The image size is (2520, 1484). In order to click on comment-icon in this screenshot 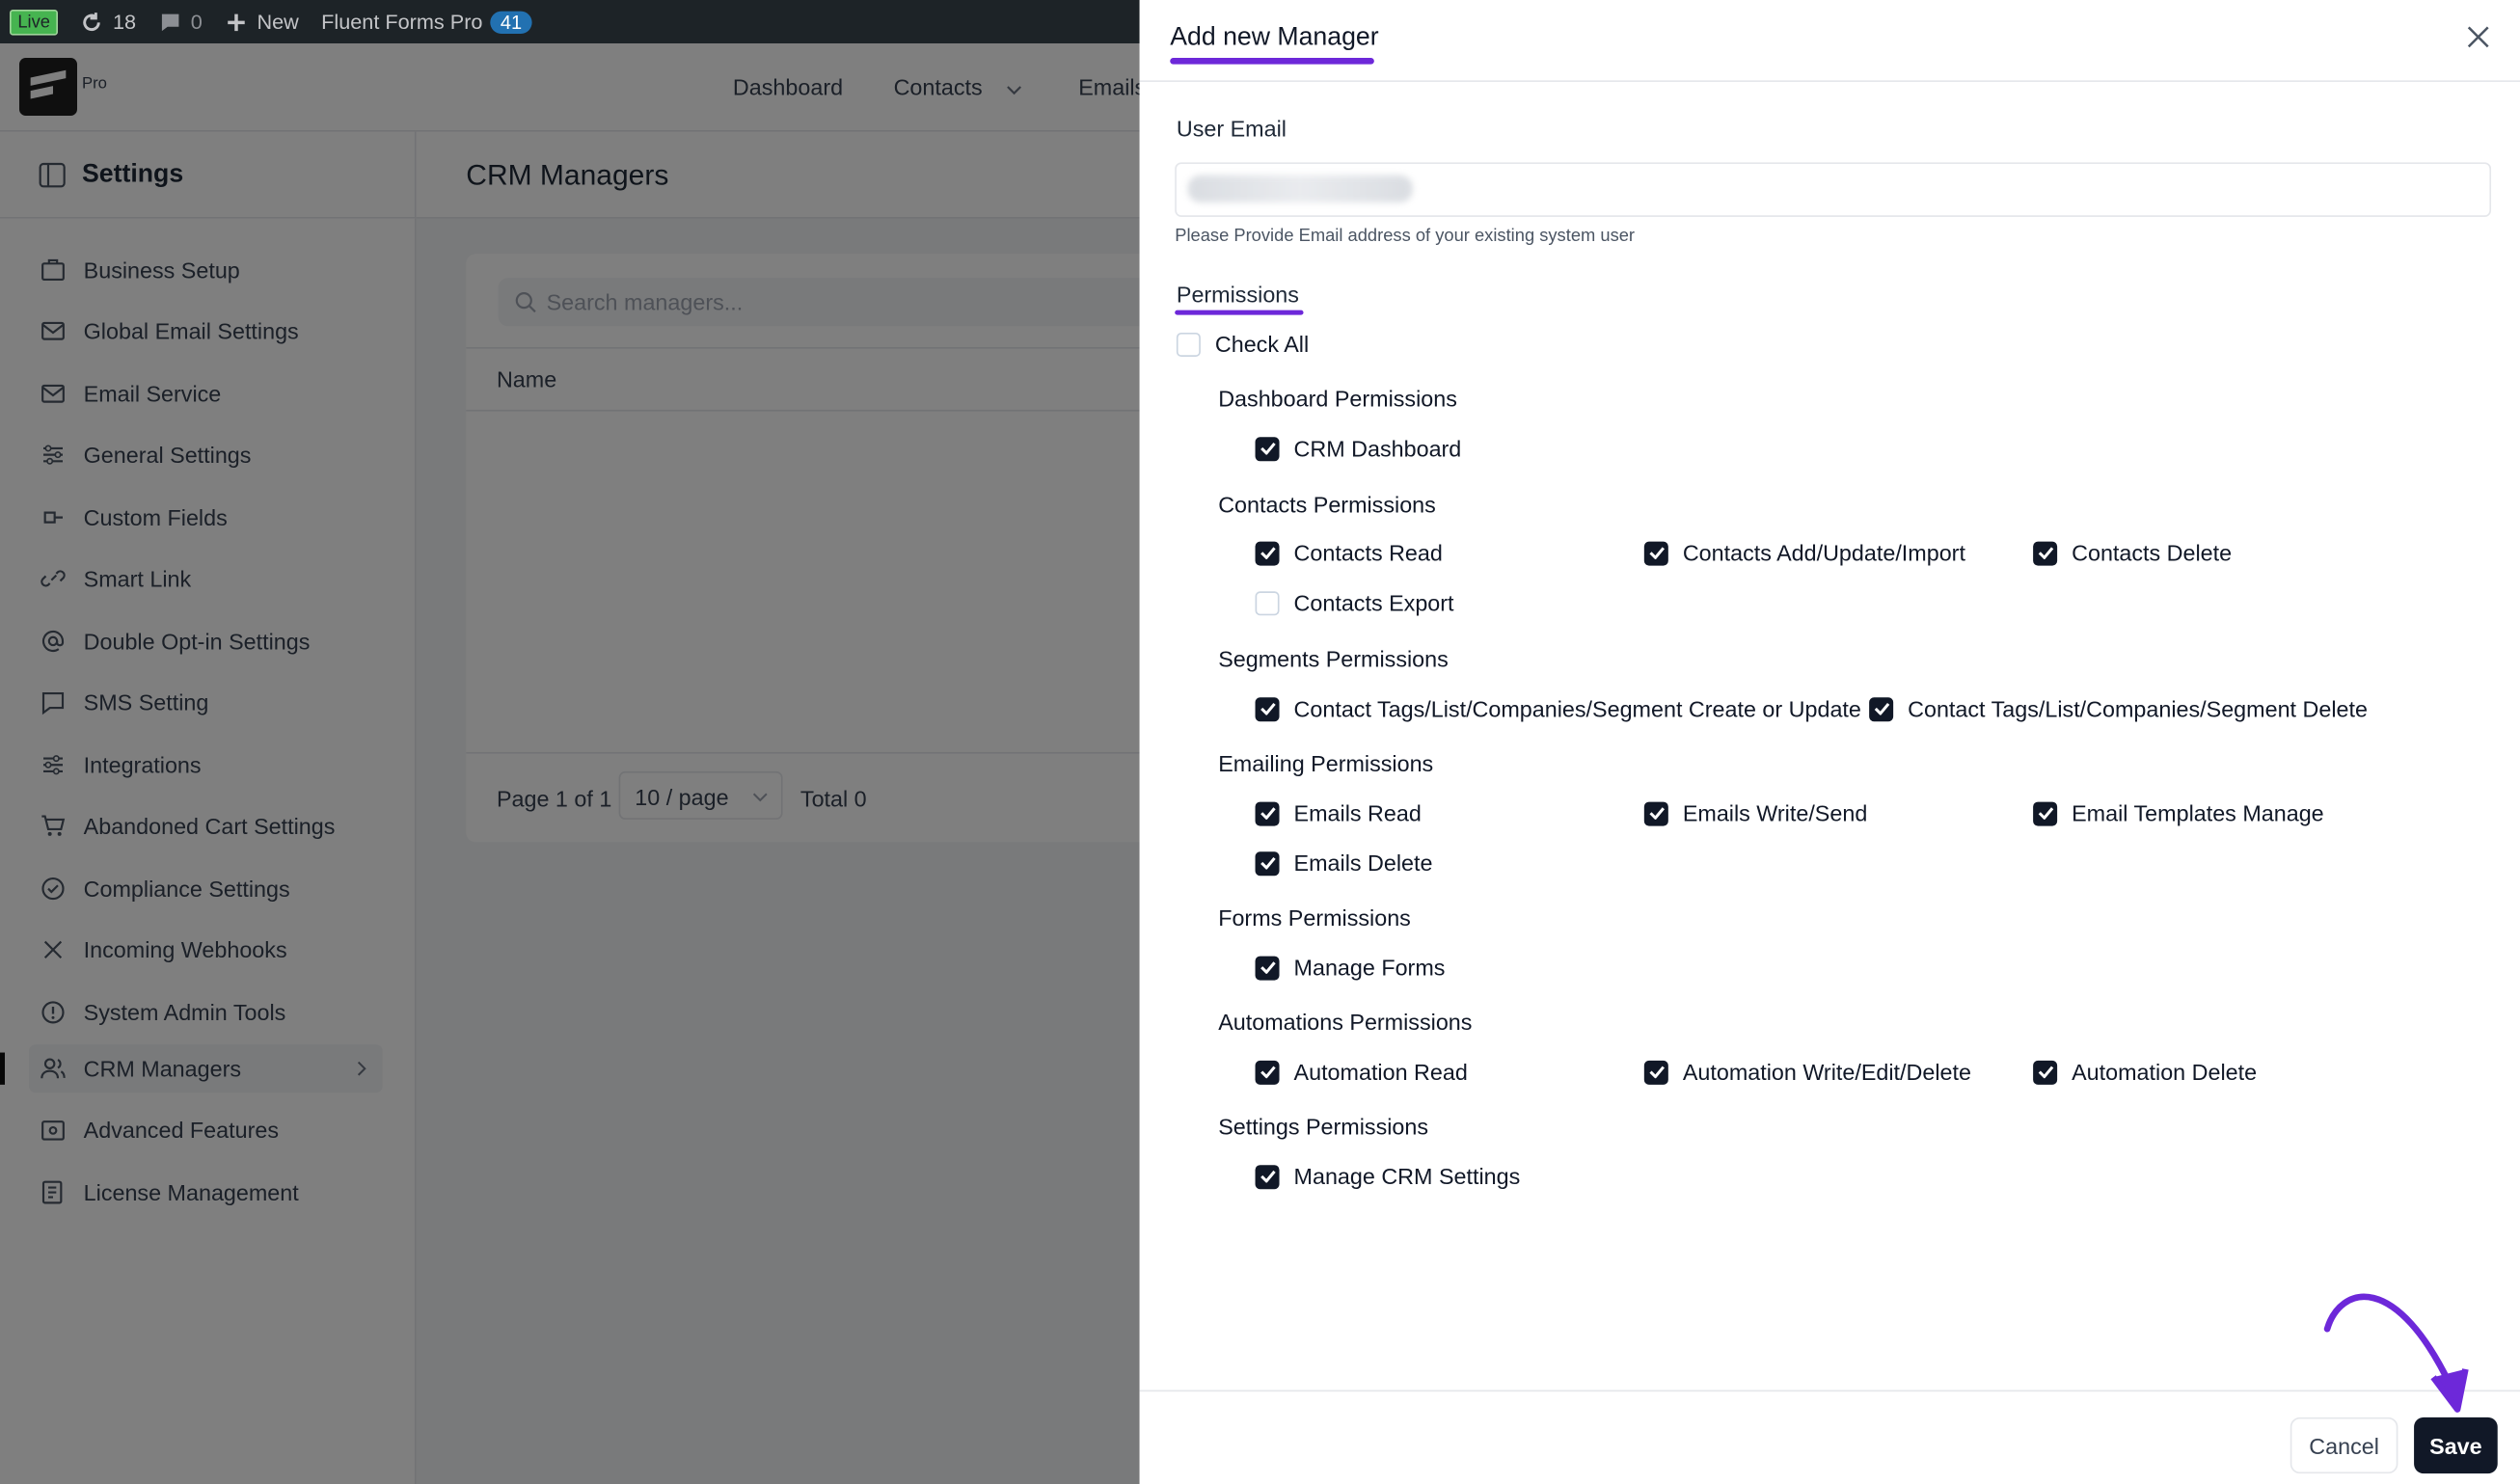, I will do `click(169, 22)`.